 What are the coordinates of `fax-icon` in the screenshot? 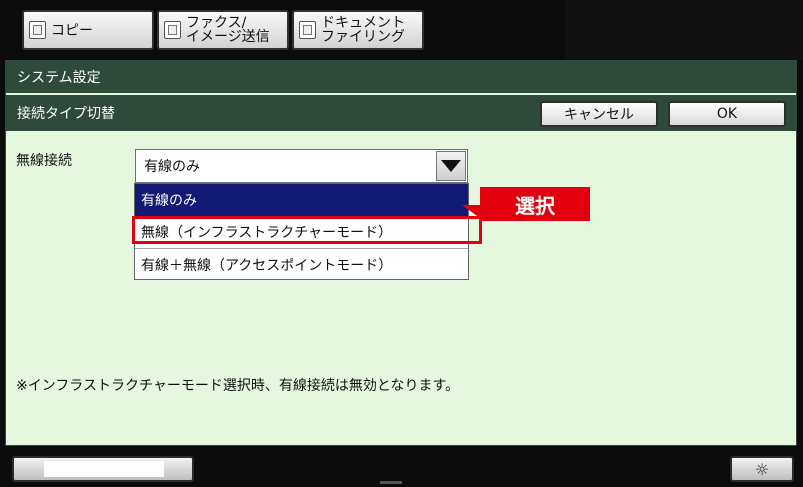 It's located at (172, 30).